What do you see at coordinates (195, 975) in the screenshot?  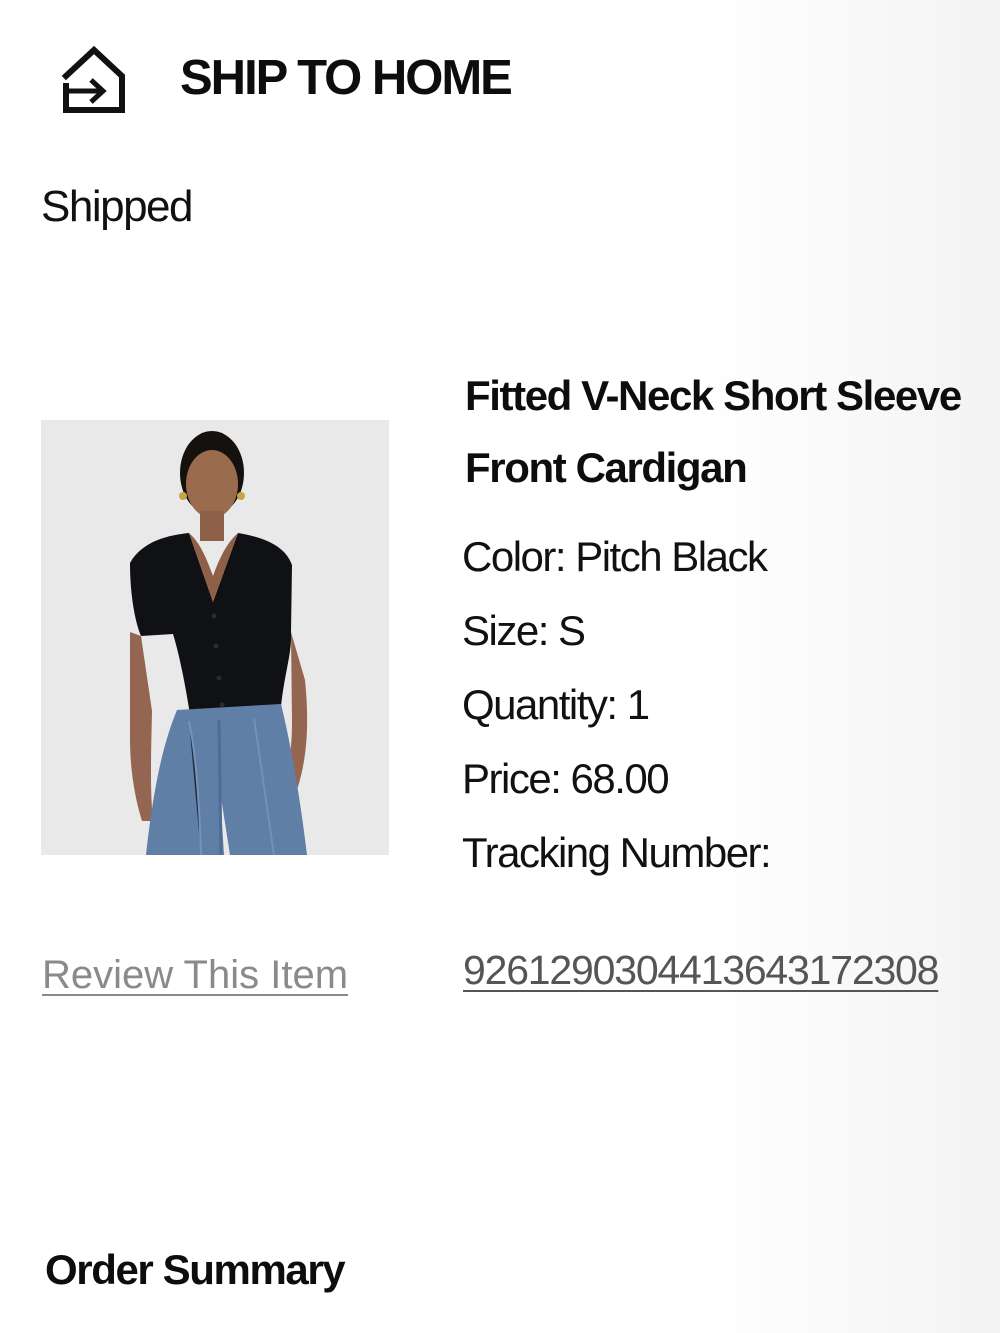 I see `review-item-link: Review This Item` at bounding box center [195, 975].